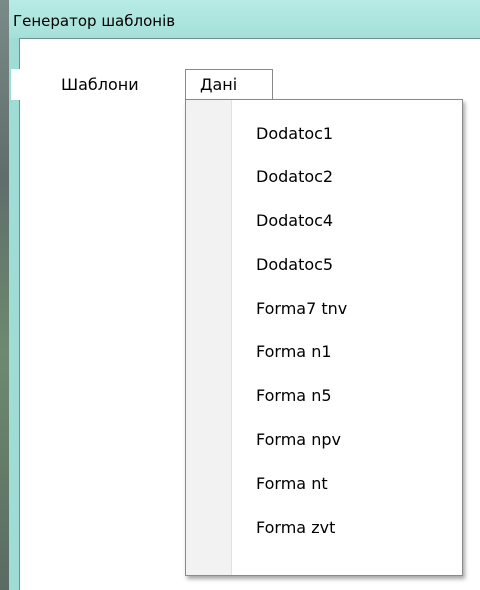 The image size is (480, 590). What do you see at coordinates (294, 352) in the screenshot?
I see `menu-item-forma-n1: Forma n1` at bounding box center [294, 352].